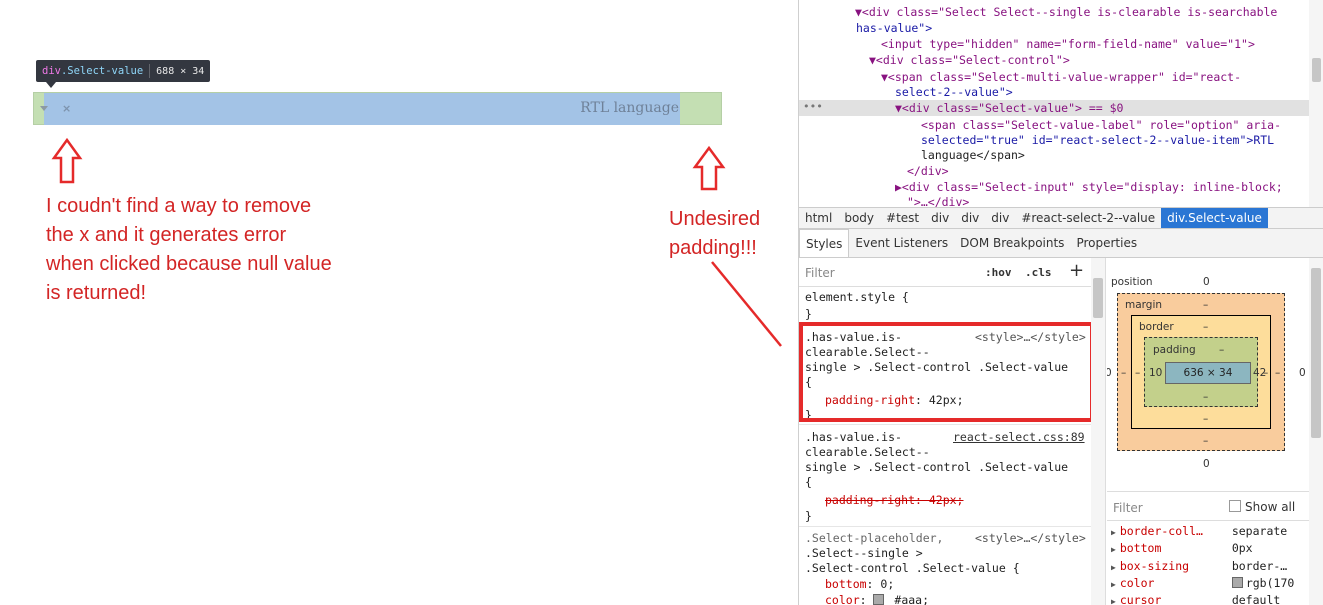 This screenshot has height=605, width=1323. I want to click on styles-filter-input: Filter, so click(820, 273).